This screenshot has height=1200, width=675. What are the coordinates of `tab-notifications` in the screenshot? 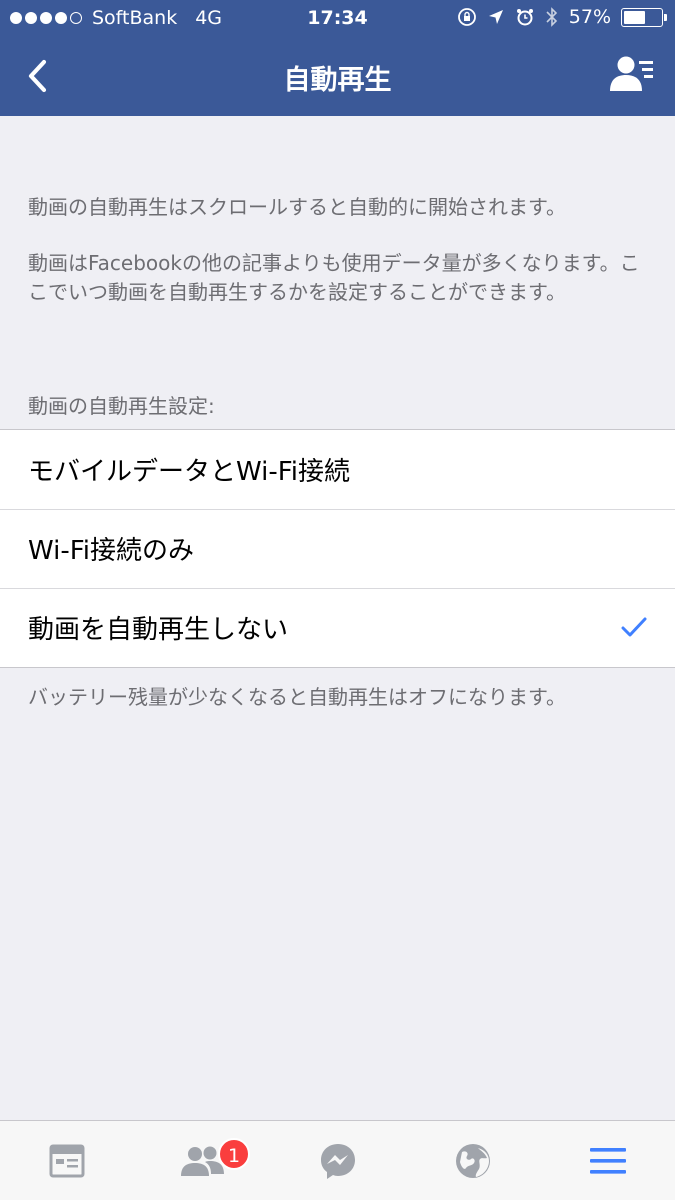 It's located at (473, 1161).